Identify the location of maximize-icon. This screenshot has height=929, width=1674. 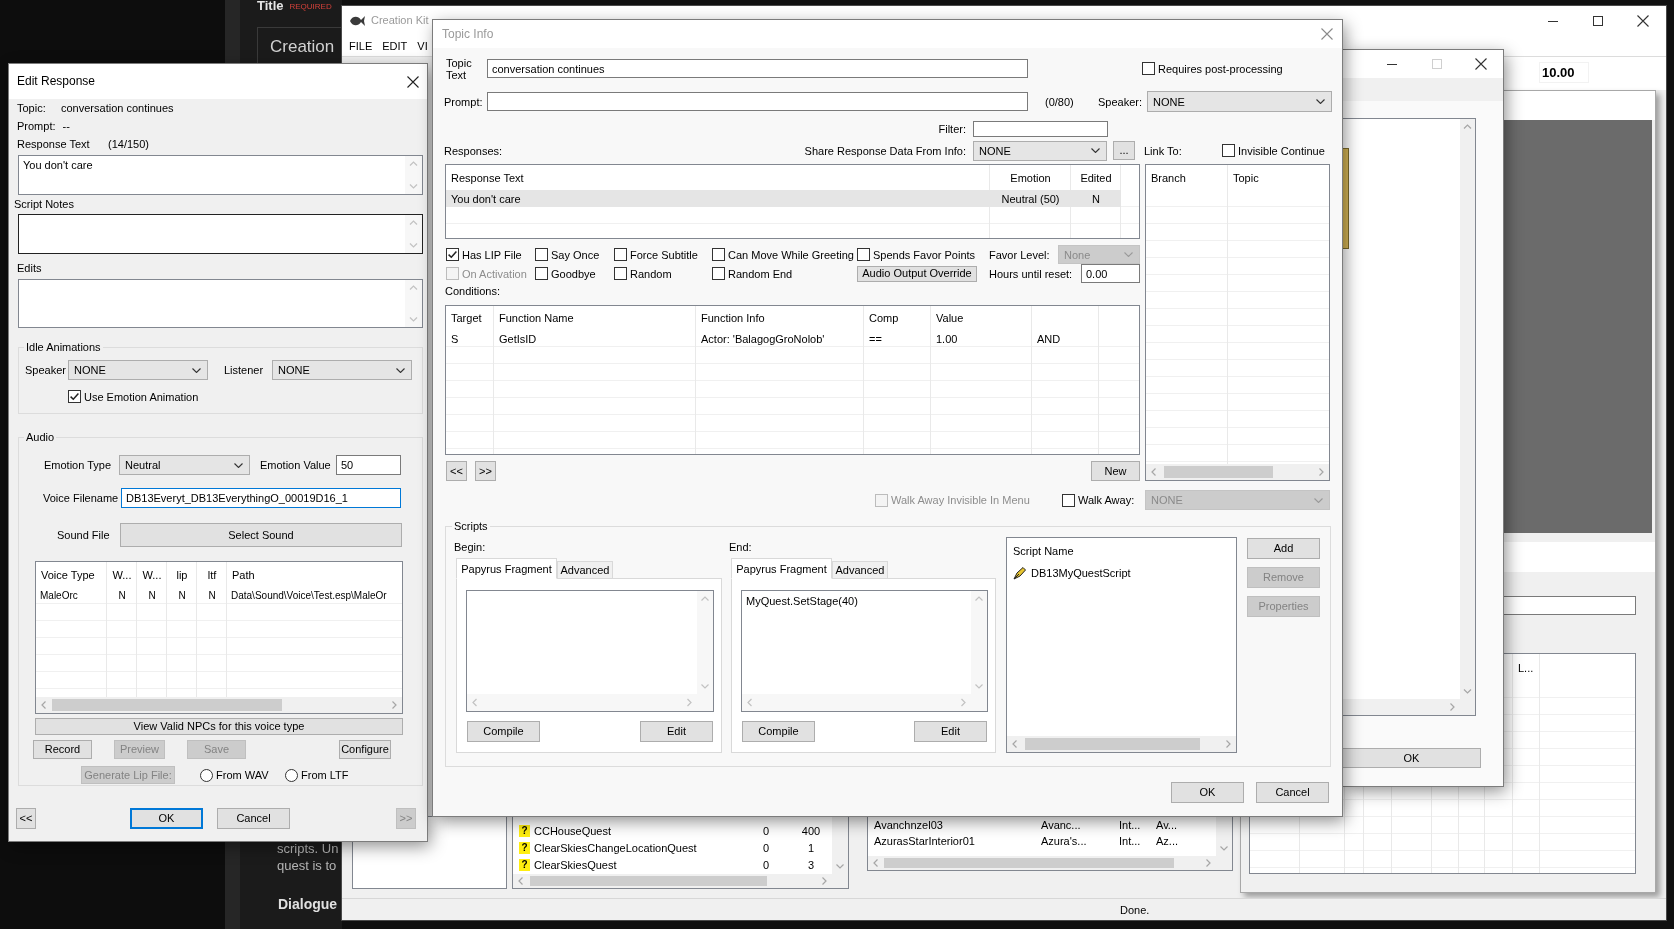
(1597, 21).